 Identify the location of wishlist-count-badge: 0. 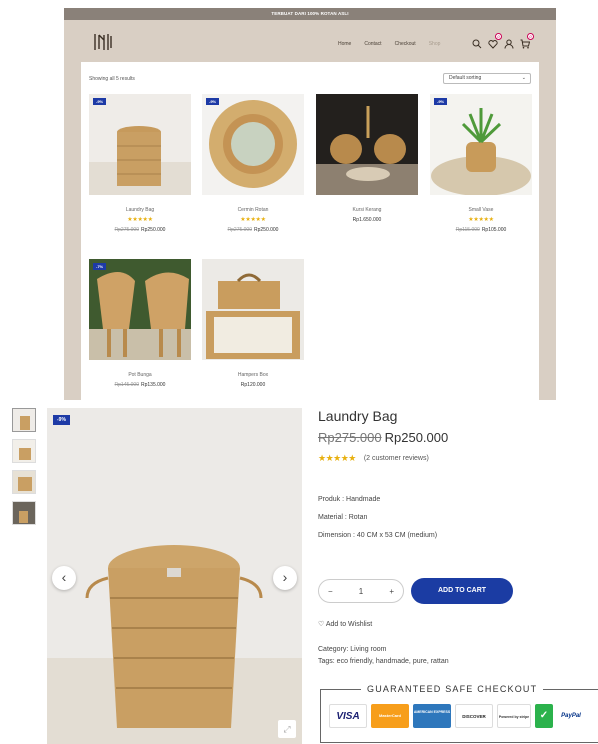
(498, 36).